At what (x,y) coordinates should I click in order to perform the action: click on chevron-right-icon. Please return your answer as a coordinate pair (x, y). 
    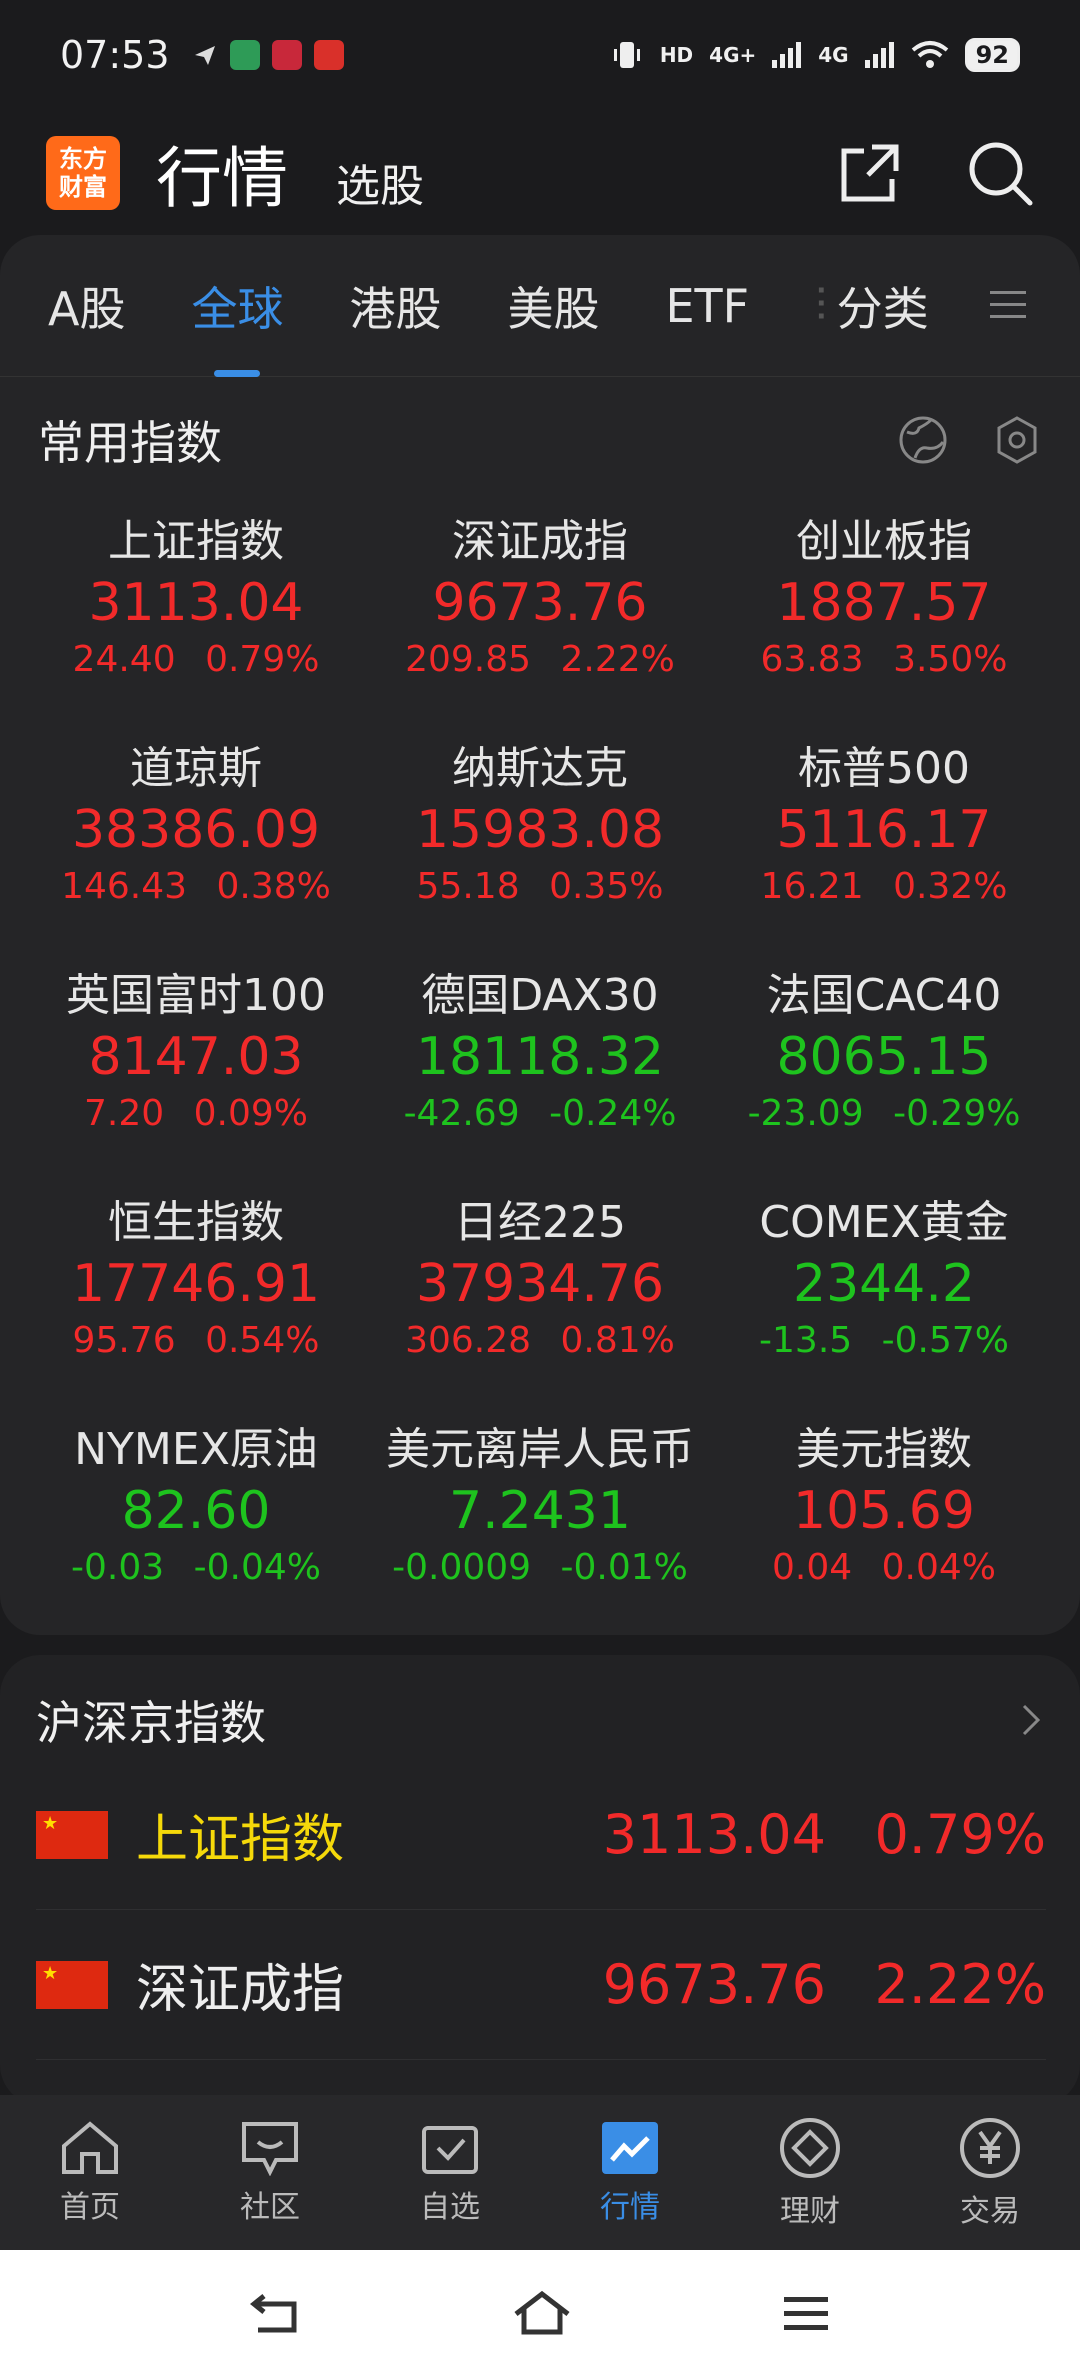
    Looking at the image, I should click on (1031, 1720).